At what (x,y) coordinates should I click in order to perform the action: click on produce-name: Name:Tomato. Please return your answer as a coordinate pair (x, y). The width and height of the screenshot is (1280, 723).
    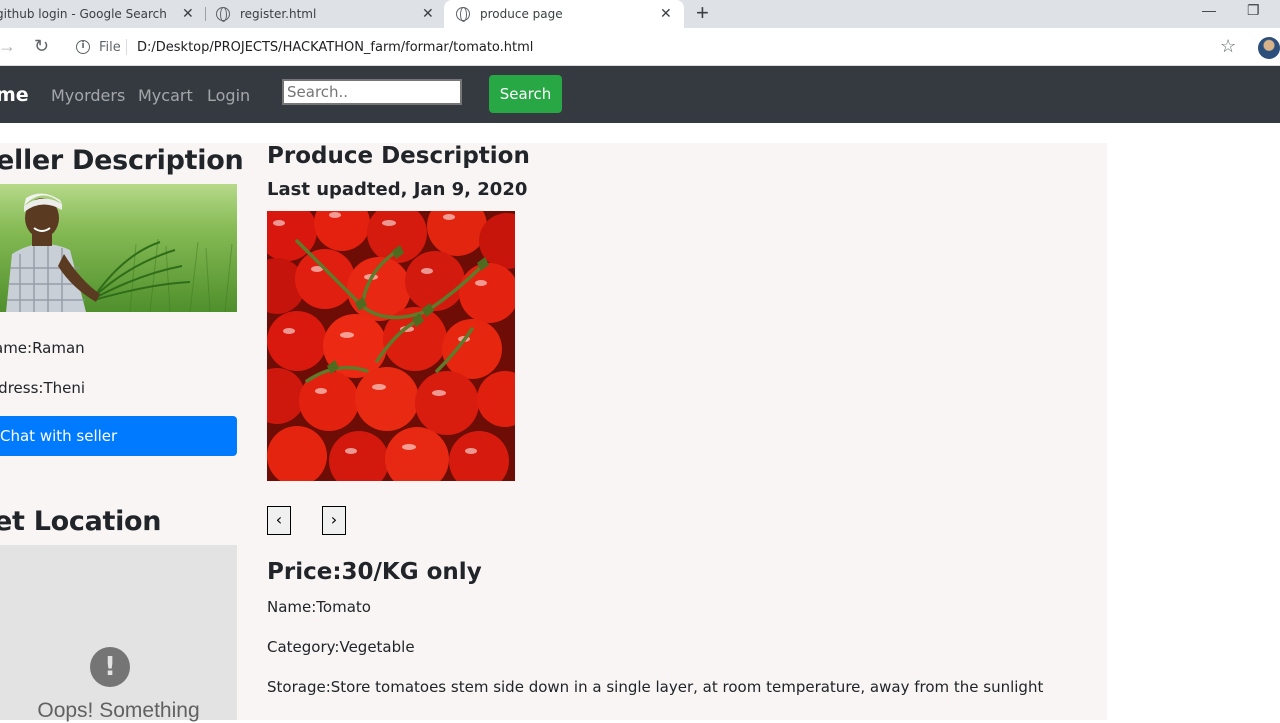
    Looking at the image, I should click on (319, 607).